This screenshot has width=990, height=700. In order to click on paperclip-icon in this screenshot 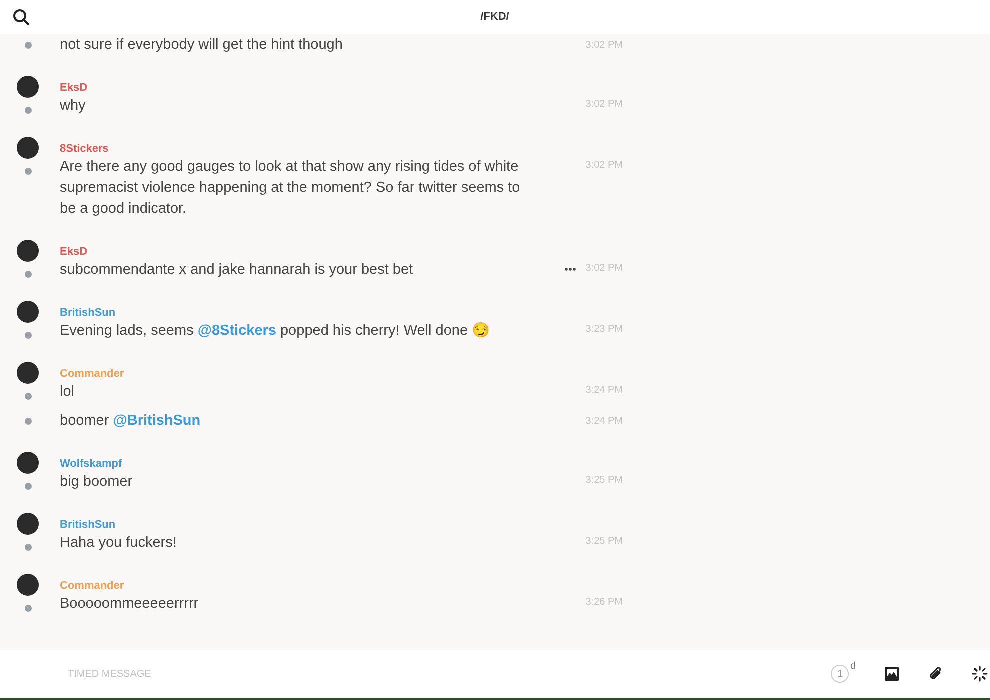, I will do `click(936, 674)`.